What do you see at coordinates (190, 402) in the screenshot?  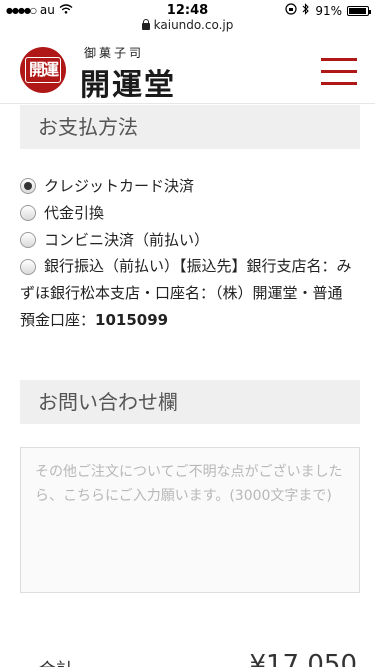 I see `inquiry-heading: お問い合わせ欄` at bounding box center [190, 402].